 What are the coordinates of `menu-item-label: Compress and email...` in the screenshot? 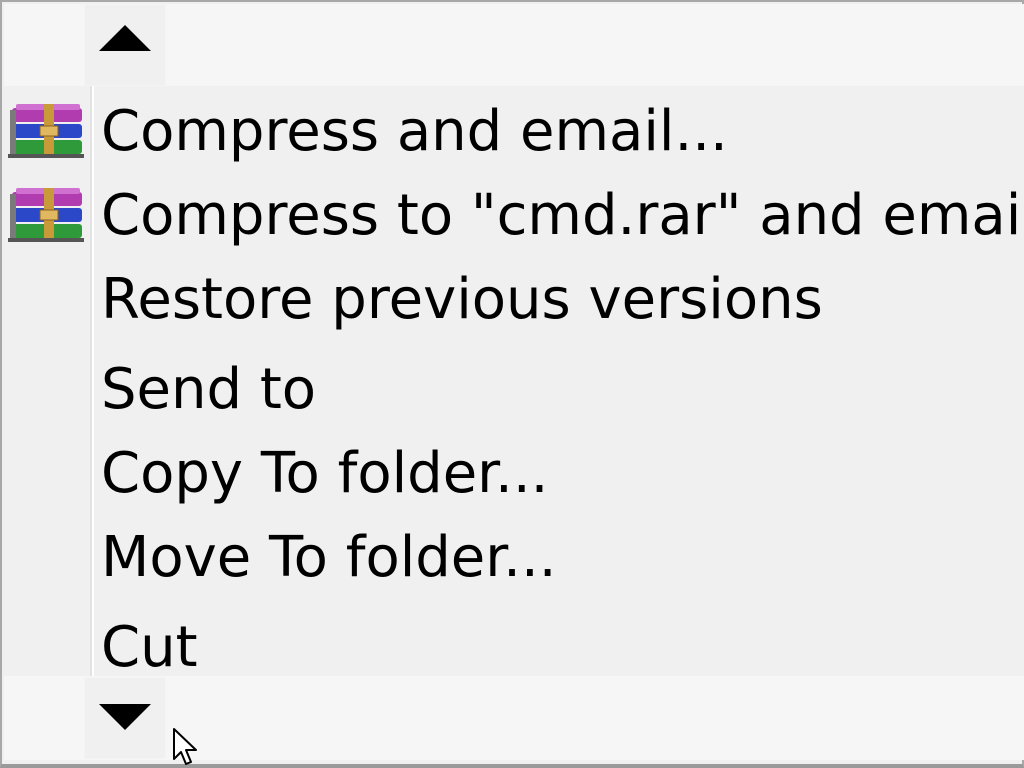 It's located at (414, 131).